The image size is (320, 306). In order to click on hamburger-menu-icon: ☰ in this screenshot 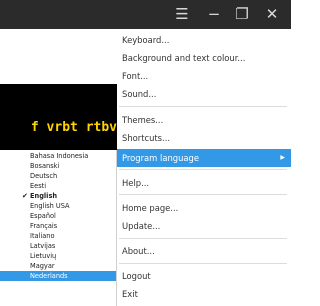, I will do `click(182, 14)`.